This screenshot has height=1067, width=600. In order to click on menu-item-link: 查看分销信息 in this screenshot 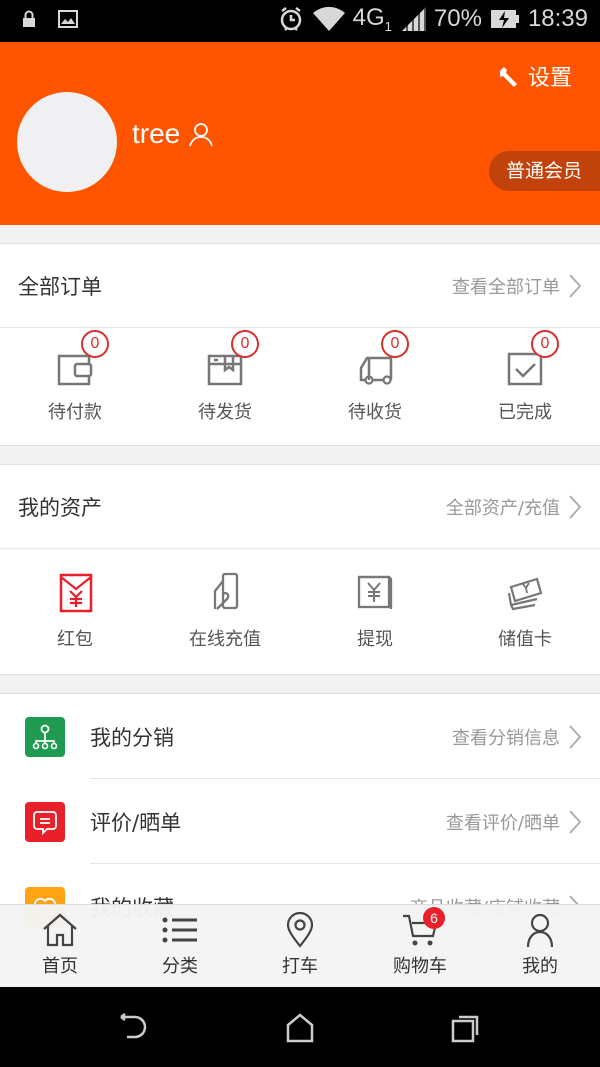, I will do `click(517, 737)`.